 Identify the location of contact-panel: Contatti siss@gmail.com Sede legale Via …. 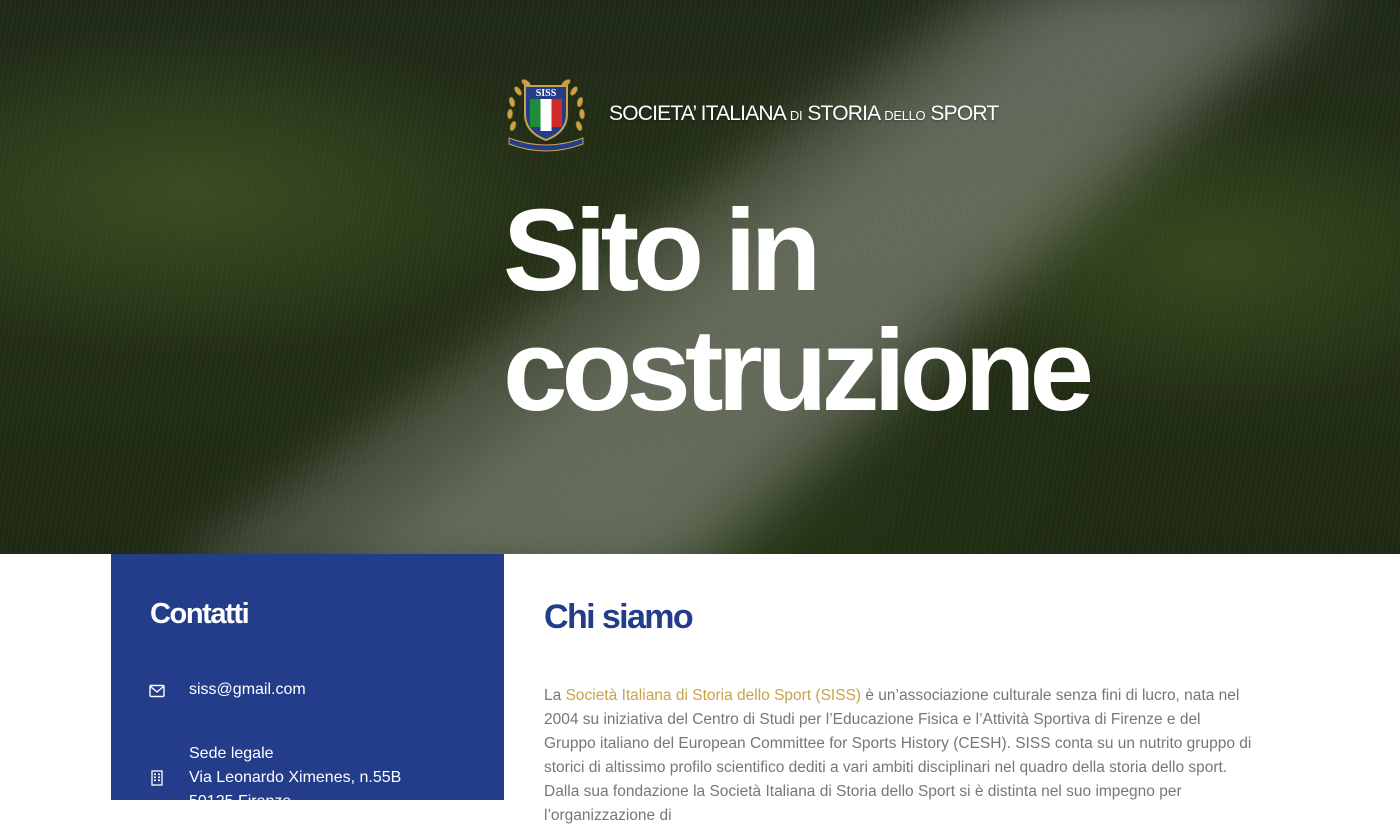
(307, 682).